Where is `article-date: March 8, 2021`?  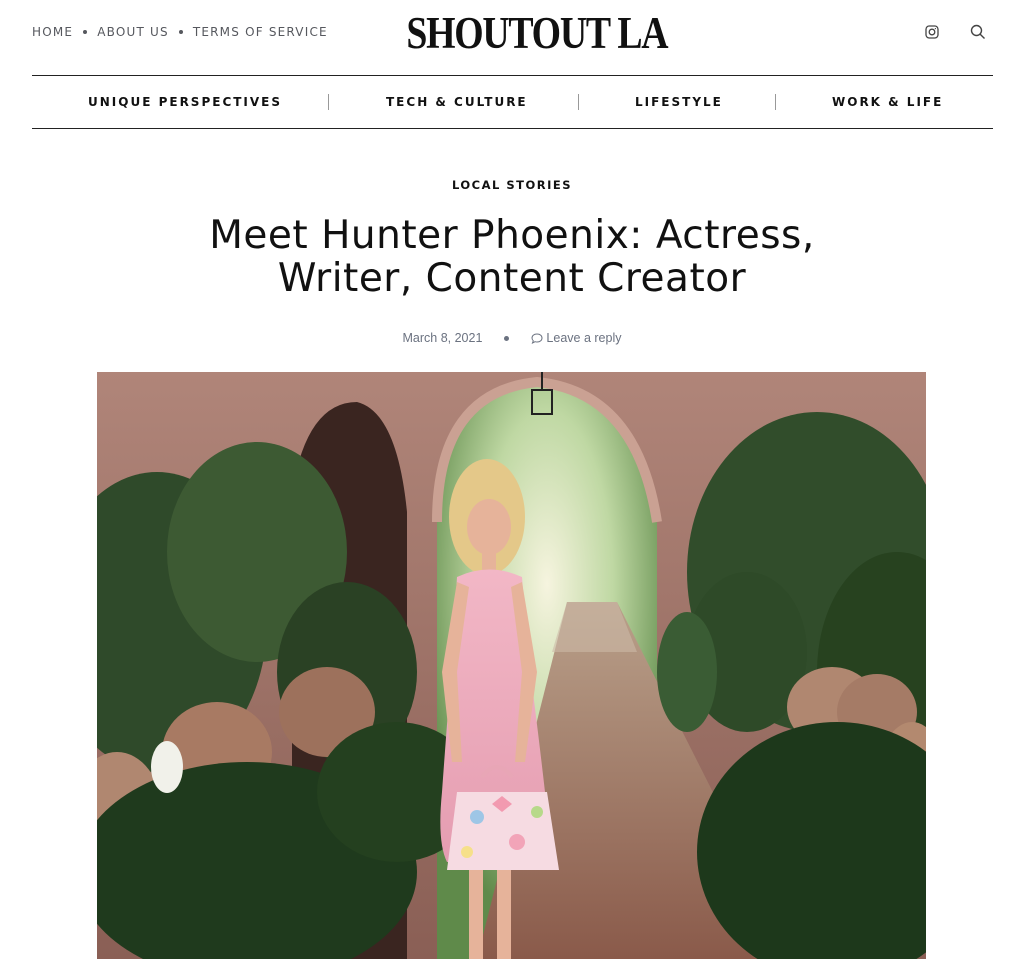
article-date: March 8, 2021 is located at coordinates (443, 338).